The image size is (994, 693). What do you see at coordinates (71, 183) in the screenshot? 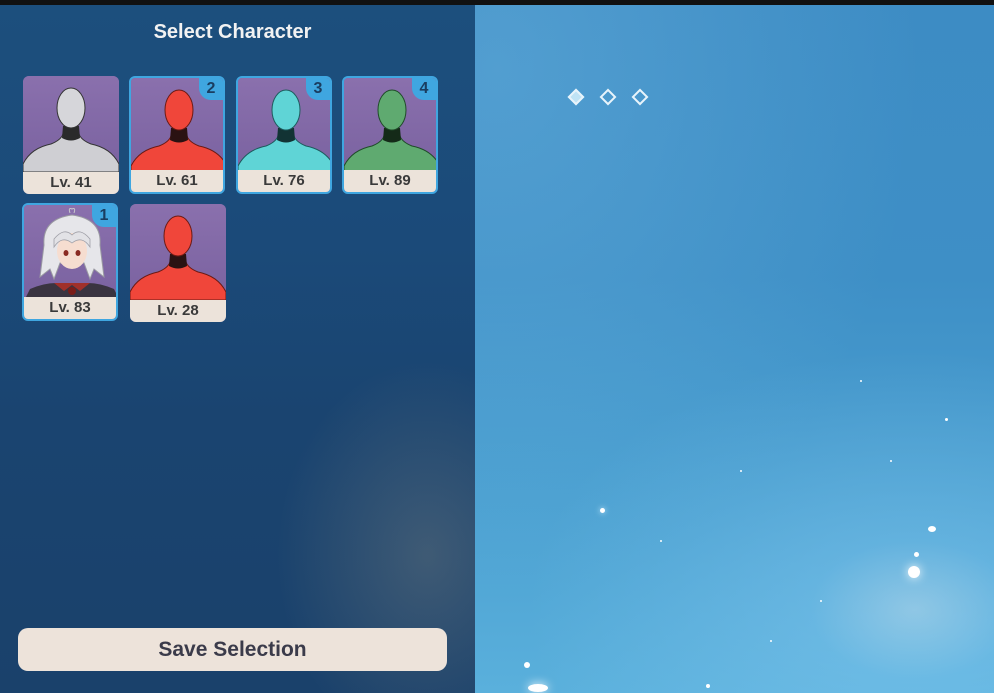
I see `character-level: Lv. 41` at bounding box center [71, 183].